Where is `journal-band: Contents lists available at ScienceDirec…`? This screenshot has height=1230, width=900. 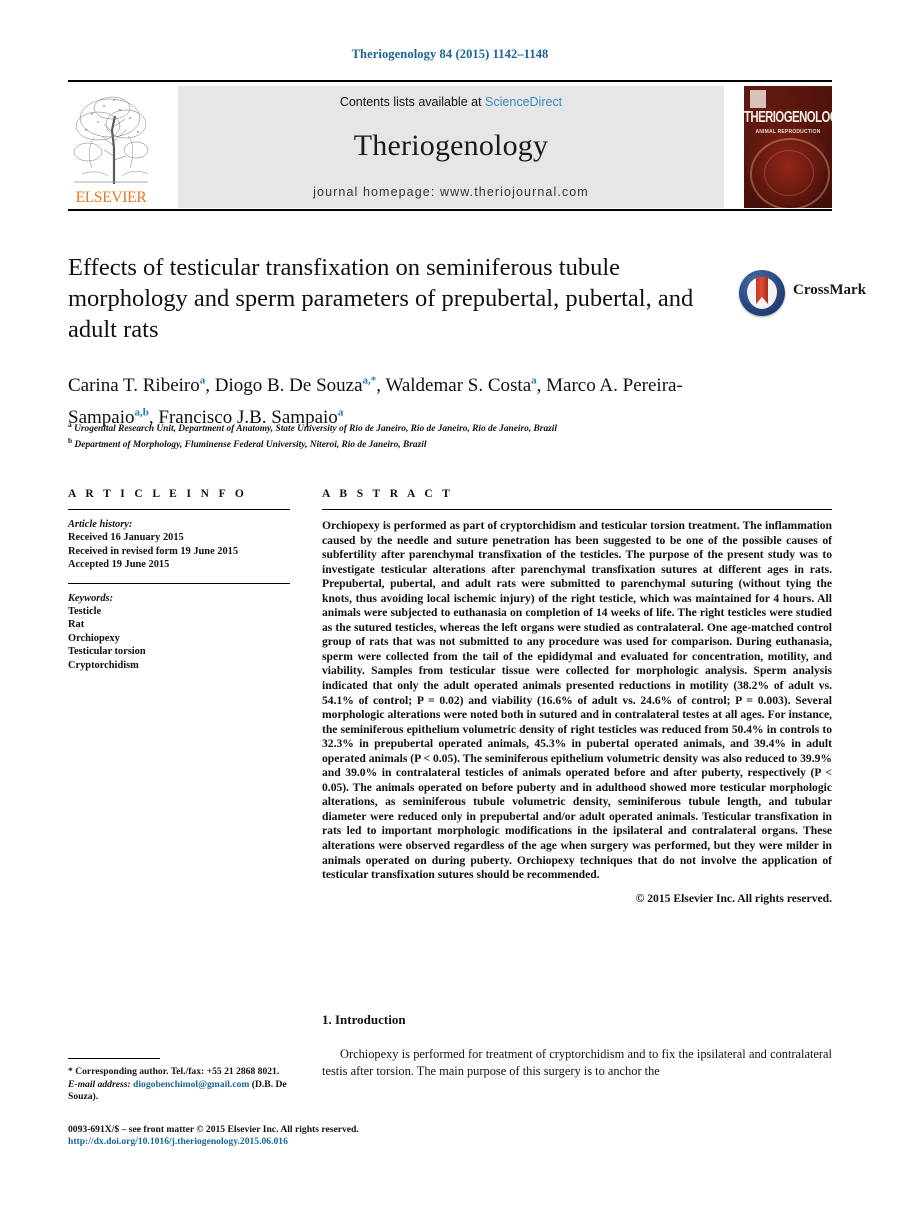
journal-band: Contents lists available at ScienceDirec… is located at coordinates (451, 147).